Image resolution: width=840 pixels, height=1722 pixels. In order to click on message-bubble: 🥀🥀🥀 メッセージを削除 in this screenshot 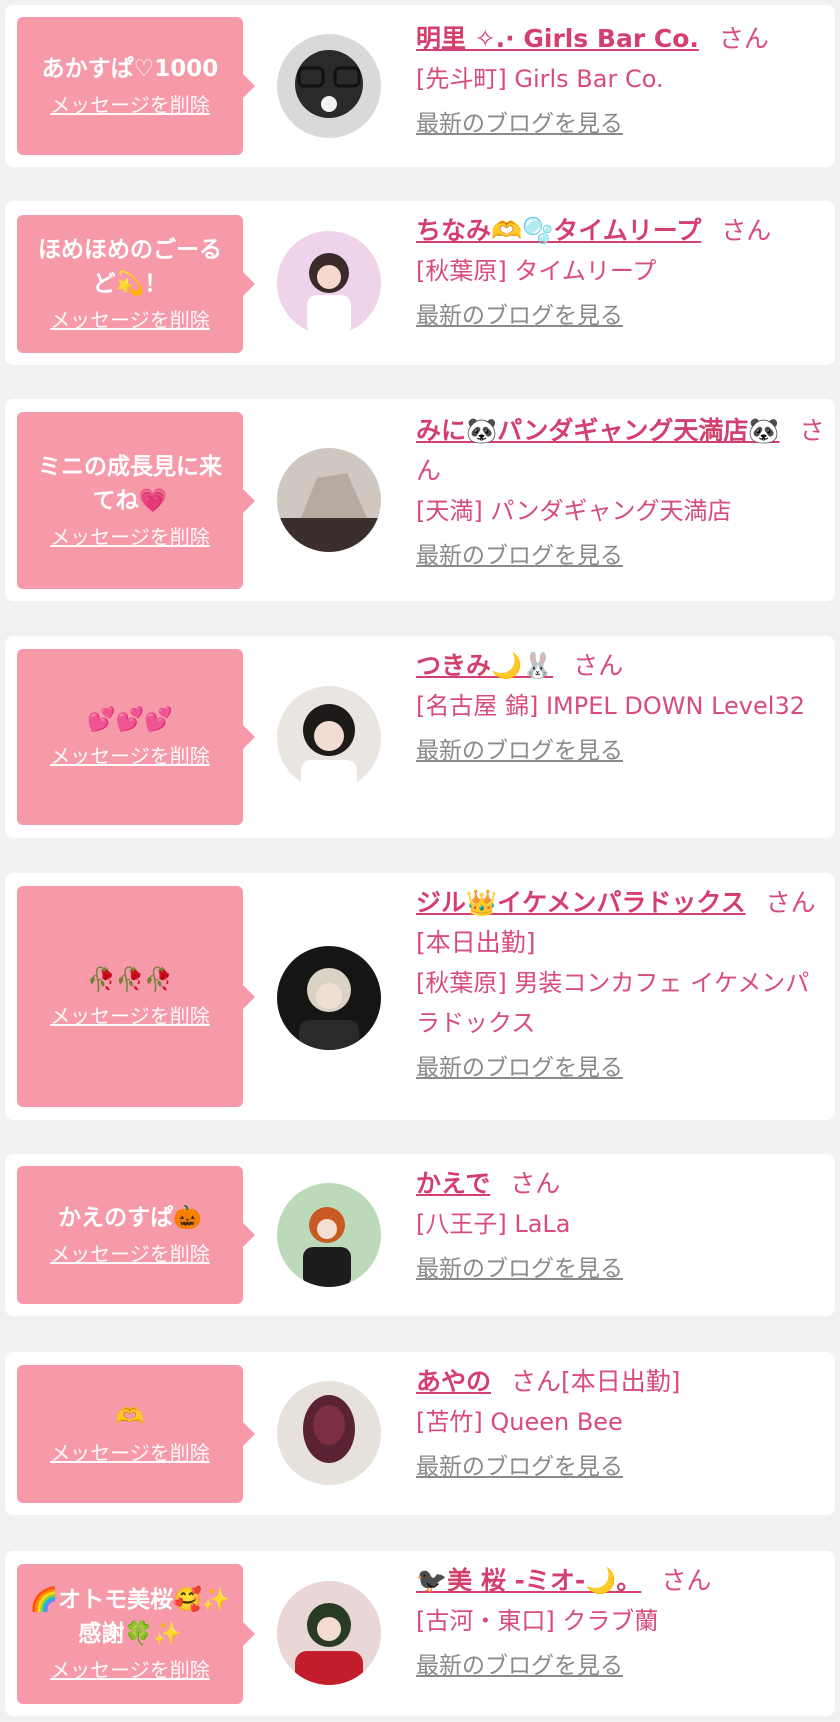, I will do `click(136, 996)`.